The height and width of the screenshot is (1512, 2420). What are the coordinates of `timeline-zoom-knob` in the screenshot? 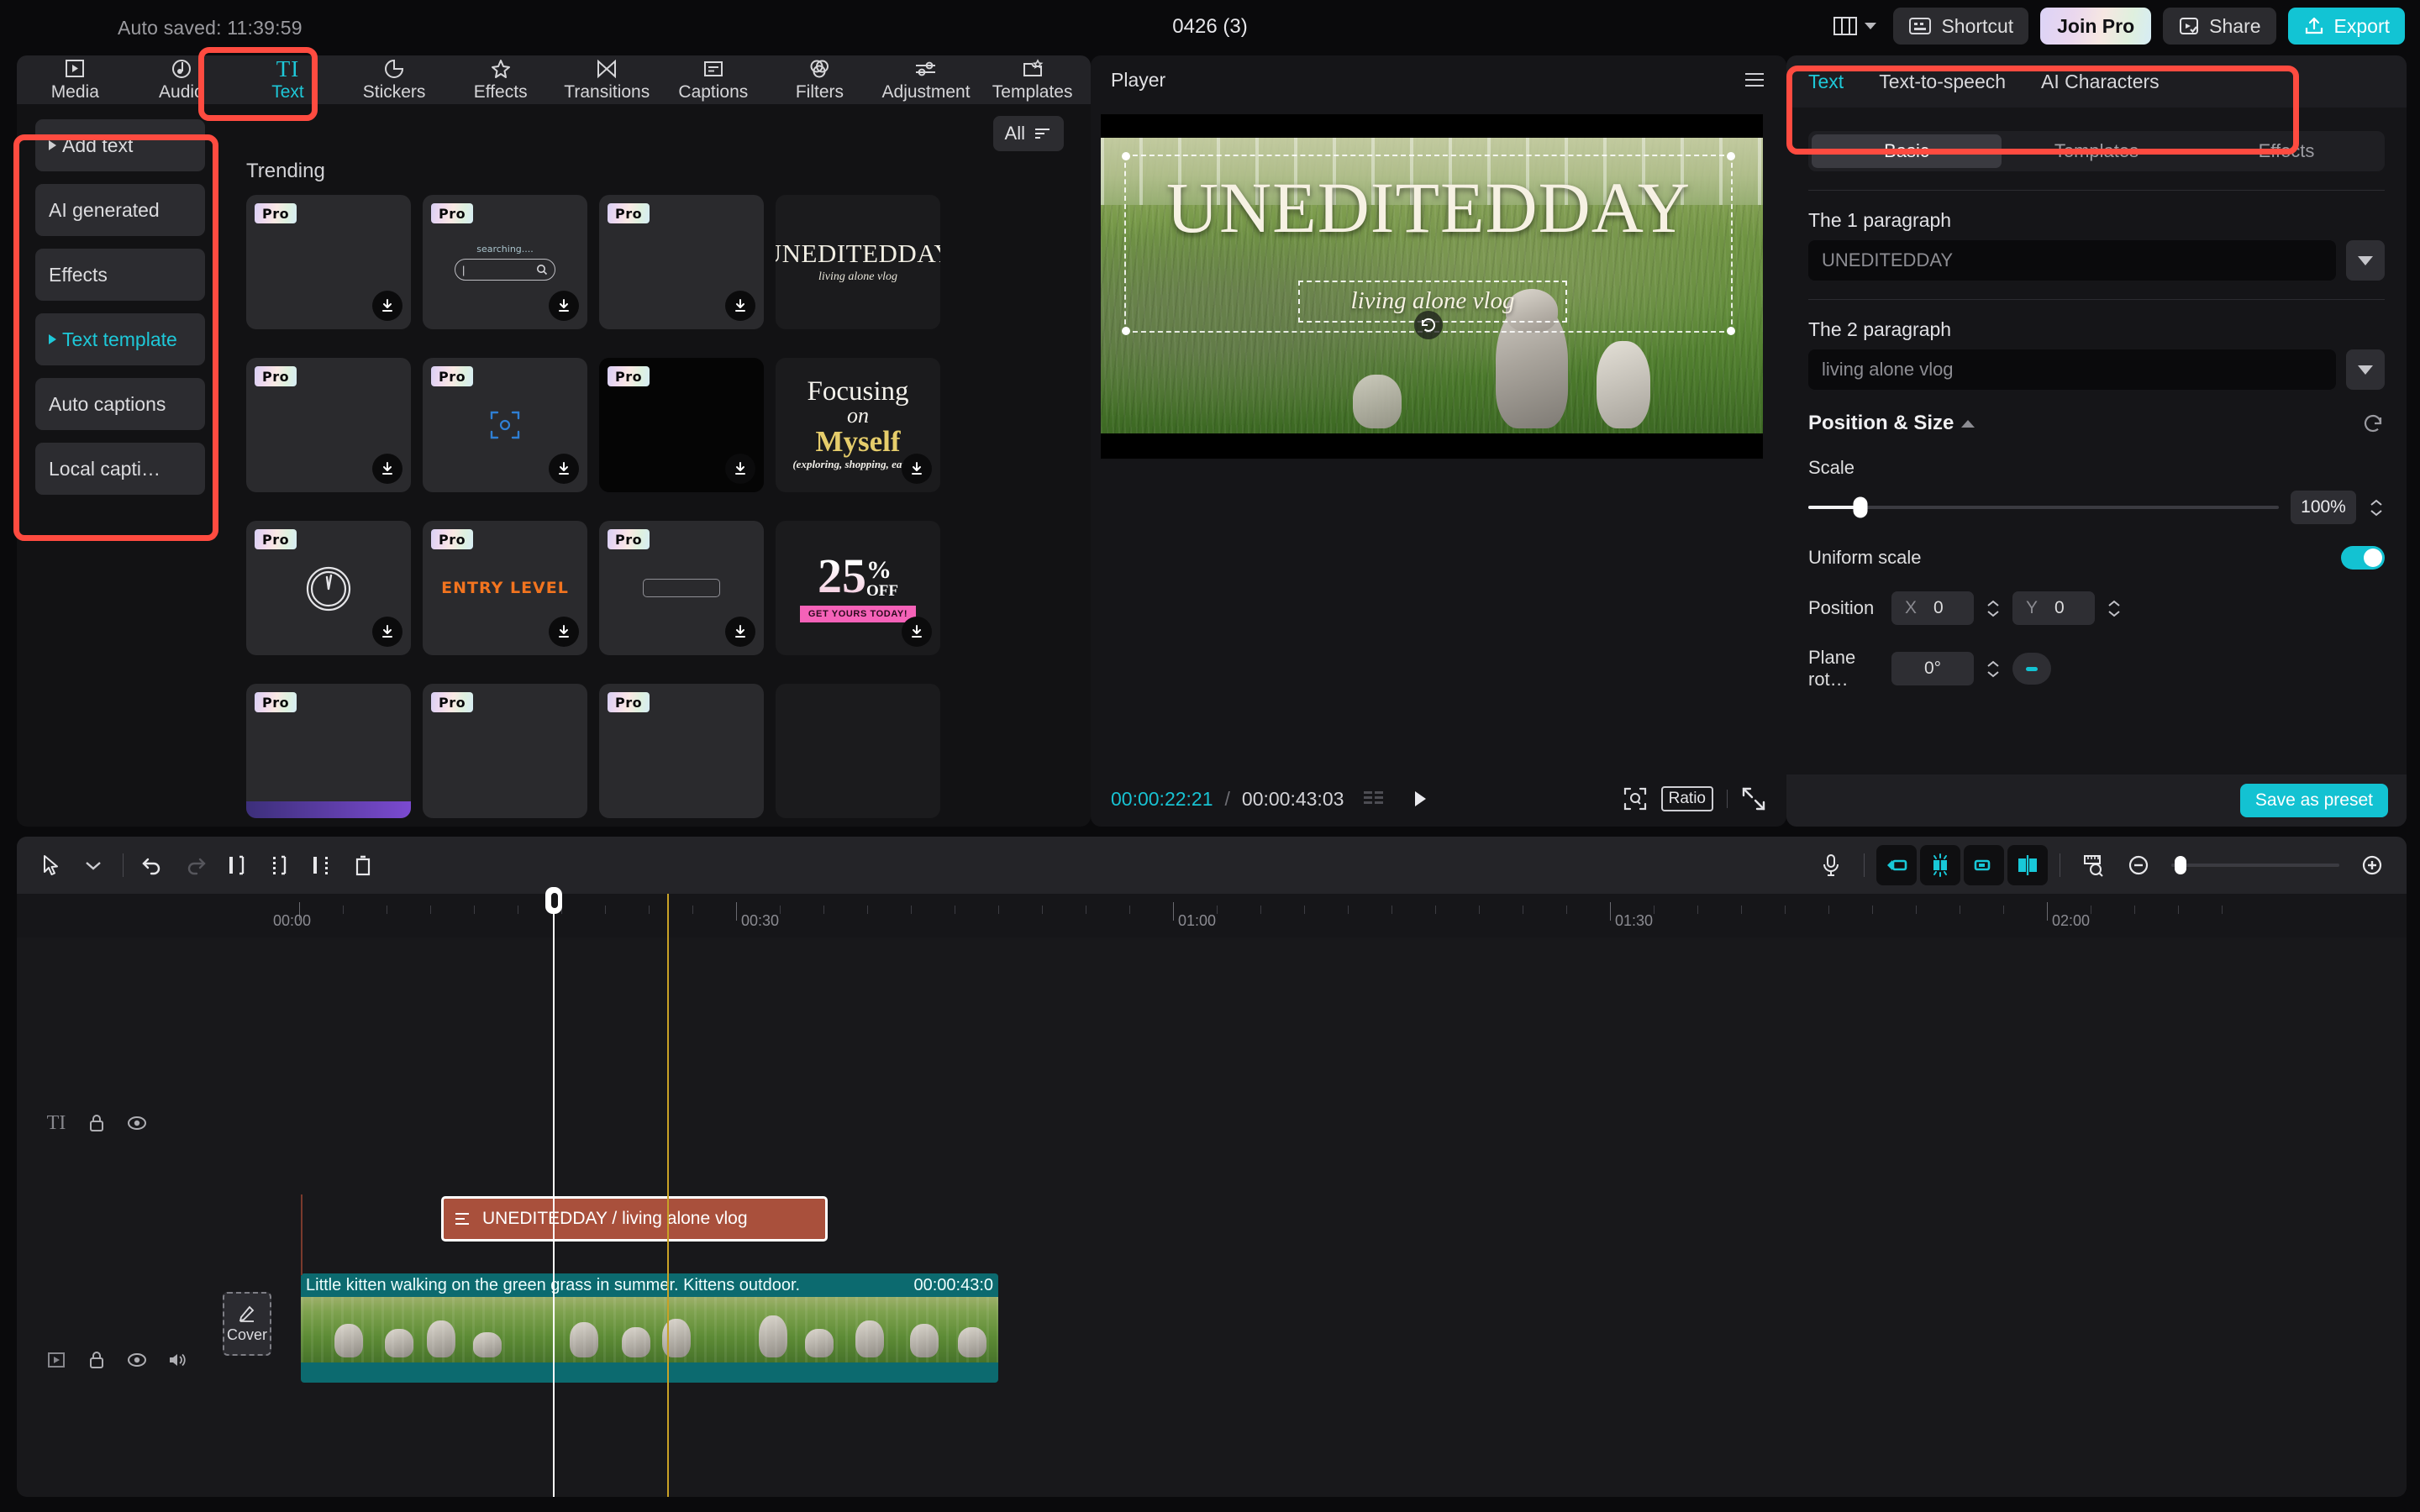 It's located at (2180, 865).